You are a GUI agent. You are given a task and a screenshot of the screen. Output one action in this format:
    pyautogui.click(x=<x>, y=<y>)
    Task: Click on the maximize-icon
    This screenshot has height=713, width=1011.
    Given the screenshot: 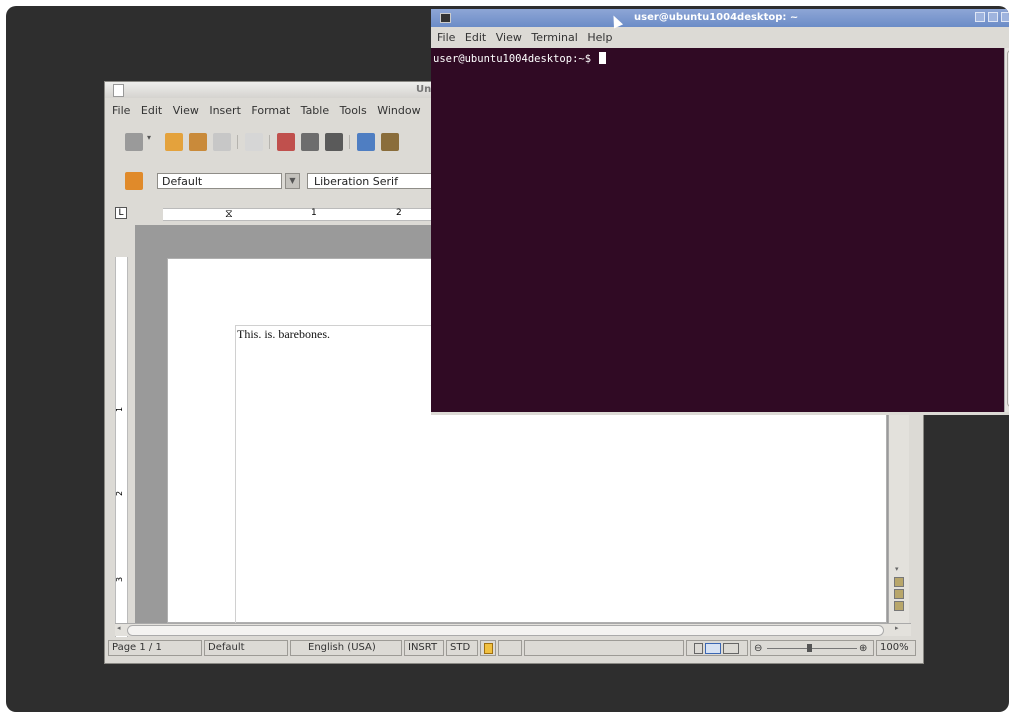 What is the action you would take?
    pyautogui.click(x=993, y=17)
    